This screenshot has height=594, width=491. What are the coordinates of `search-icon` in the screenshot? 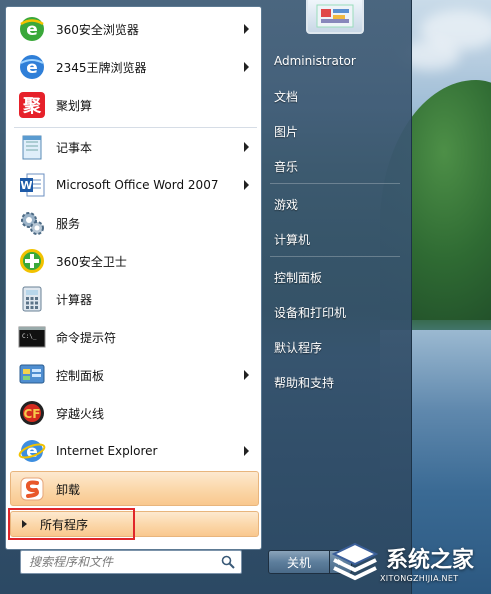 It's located at (228, 563).